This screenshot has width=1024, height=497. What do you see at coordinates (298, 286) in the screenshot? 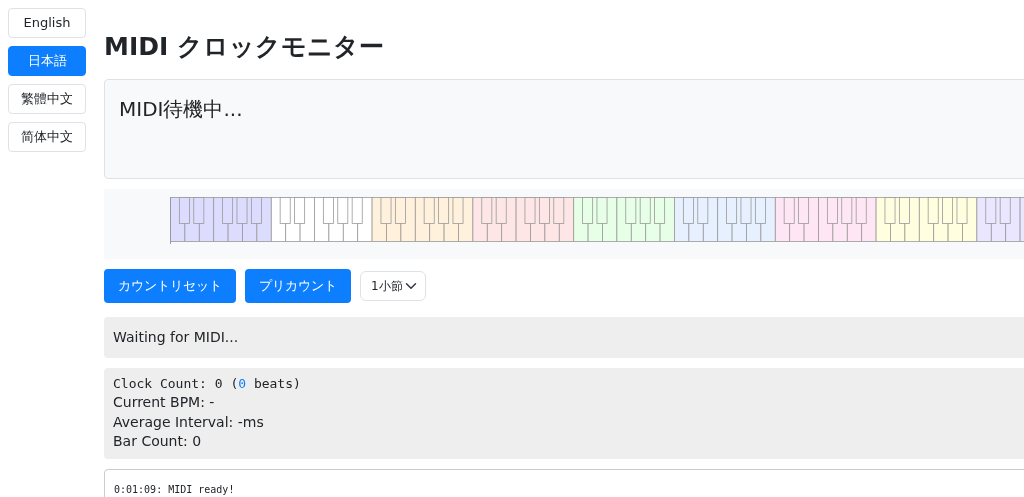
I see `precount-button: プリカウント` at bounding box center [298, 286].